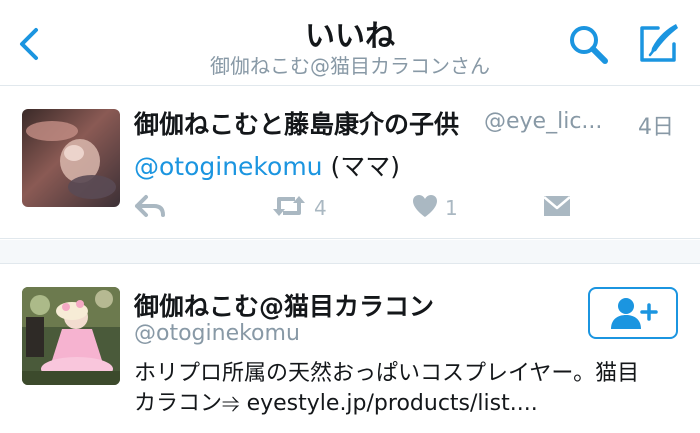 The image size is (700, 433). I want to click on follow-button, so click(633, 313).